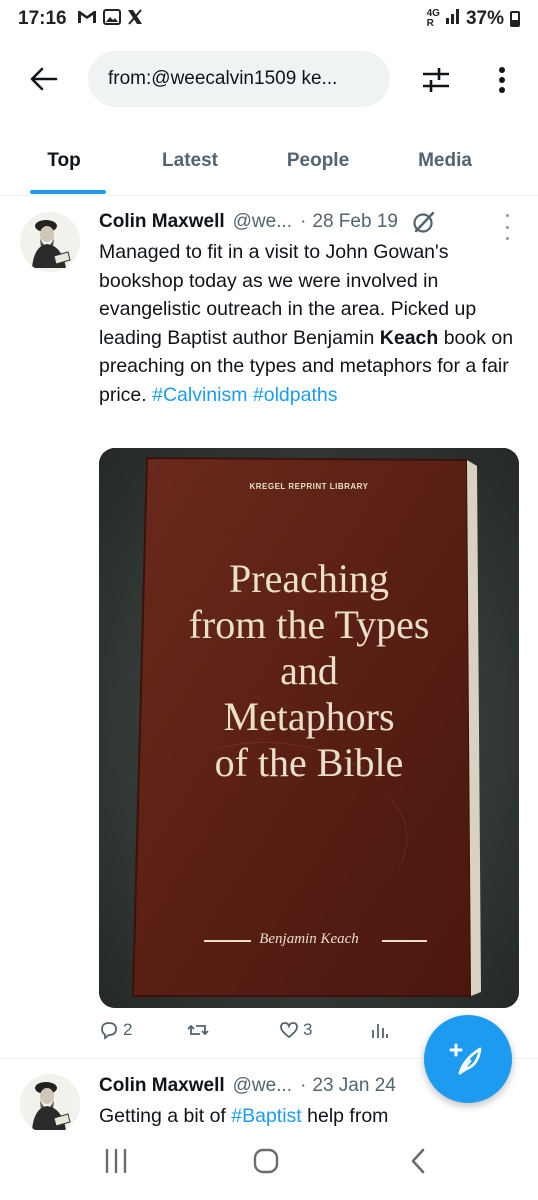 The width and height of the screenshot is (538, 1200). I want to click on tweet-text: Getting a bit of #Baptist help from, so click(244, 1116).